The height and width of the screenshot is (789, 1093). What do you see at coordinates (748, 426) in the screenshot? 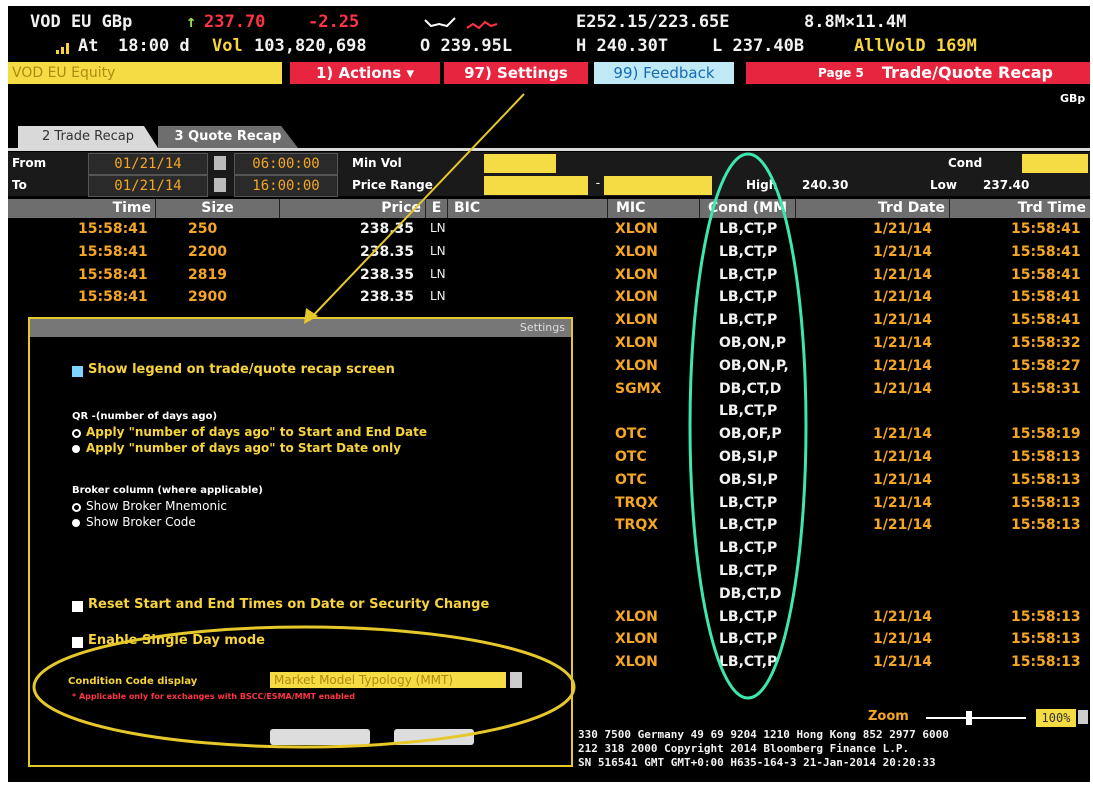
I see `annotation-ellipse-cond` at bounding box center [748, 426].